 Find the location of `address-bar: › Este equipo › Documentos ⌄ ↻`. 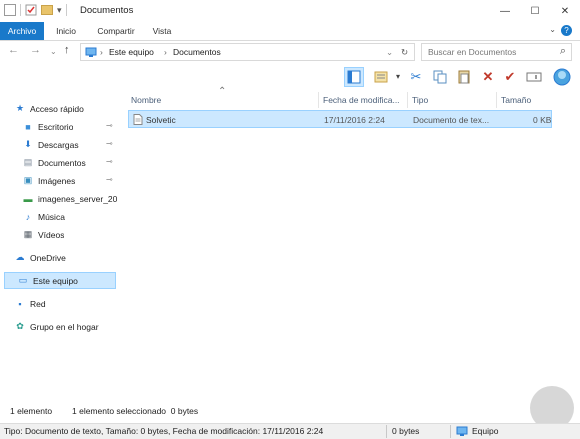

address-bar: › Este equipo › Documentos ⌄ ↻ is located at coordinates (247, 52).